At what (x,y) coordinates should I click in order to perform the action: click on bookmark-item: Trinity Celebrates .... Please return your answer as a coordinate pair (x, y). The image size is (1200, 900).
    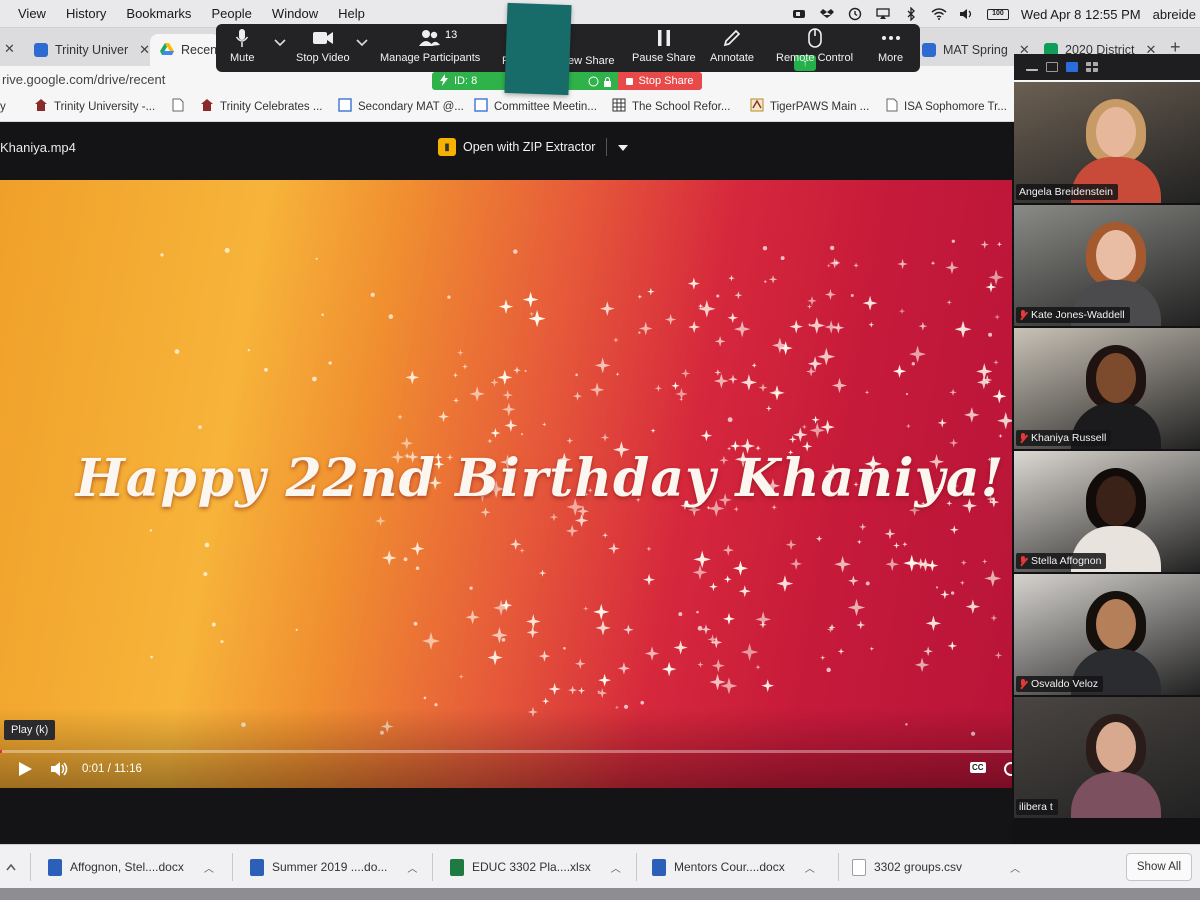
    Looking at the image, I should click on (261, 106).